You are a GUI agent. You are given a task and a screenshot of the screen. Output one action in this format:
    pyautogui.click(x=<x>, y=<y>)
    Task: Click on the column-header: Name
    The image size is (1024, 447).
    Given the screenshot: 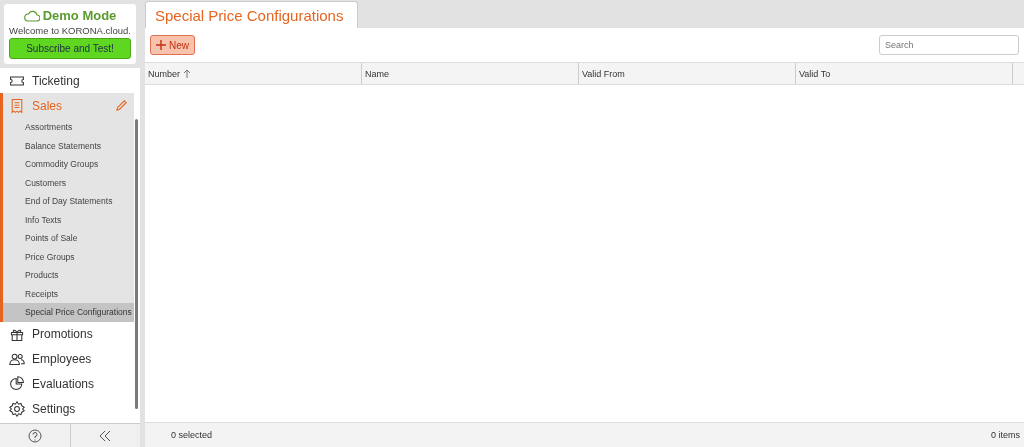 What is the action you would take?
    pyautogui.click(x=470, y=73)
    